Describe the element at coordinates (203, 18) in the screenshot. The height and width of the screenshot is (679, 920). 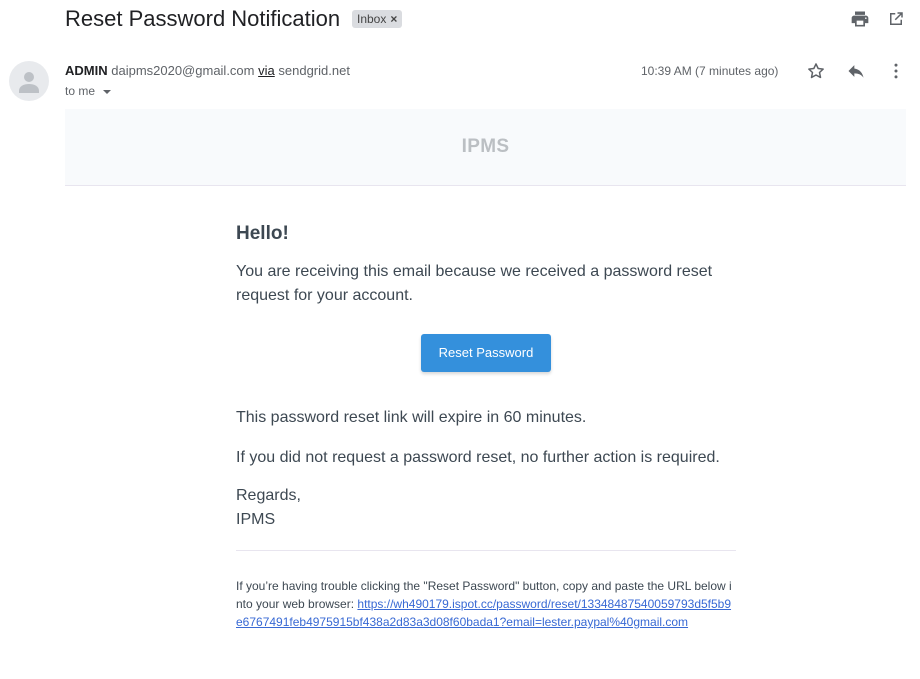
I see `email-subject: Reset Password Notification` at that location.